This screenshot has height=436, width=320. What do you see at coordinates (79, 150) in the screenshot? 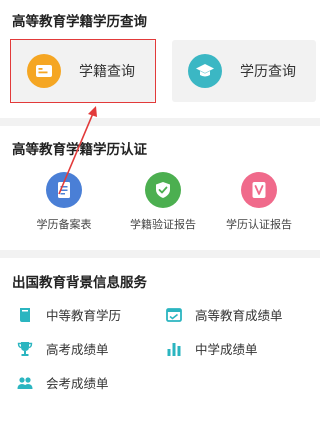
I see `cert-section-title: 高等教育学籍学历认证` at bounding box center [79, 150].